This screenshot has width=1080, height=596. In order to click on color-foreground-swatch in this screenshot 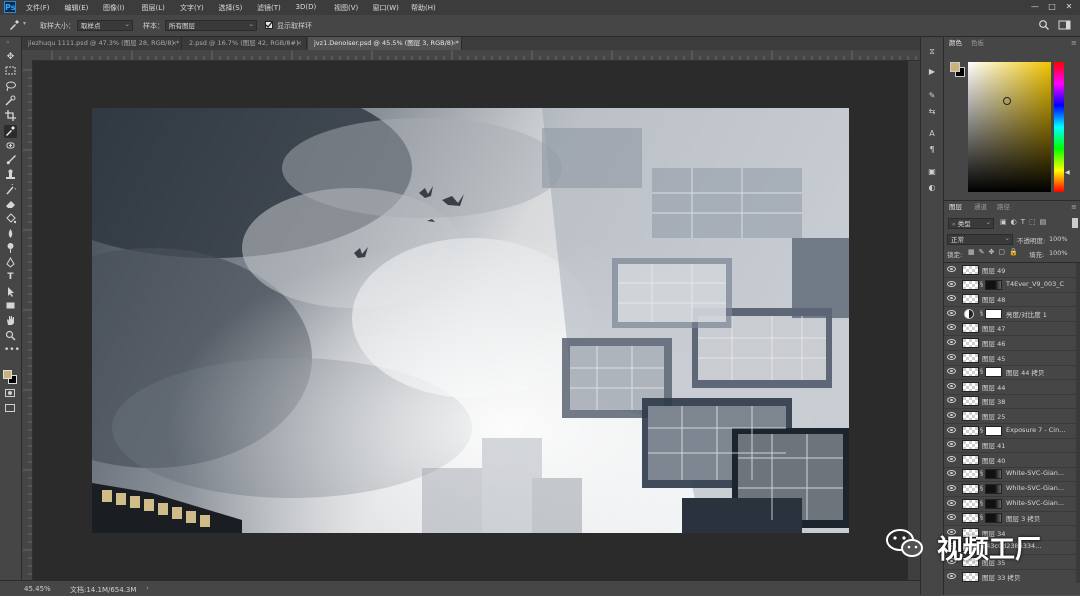, I will do `click(955, 67)`.